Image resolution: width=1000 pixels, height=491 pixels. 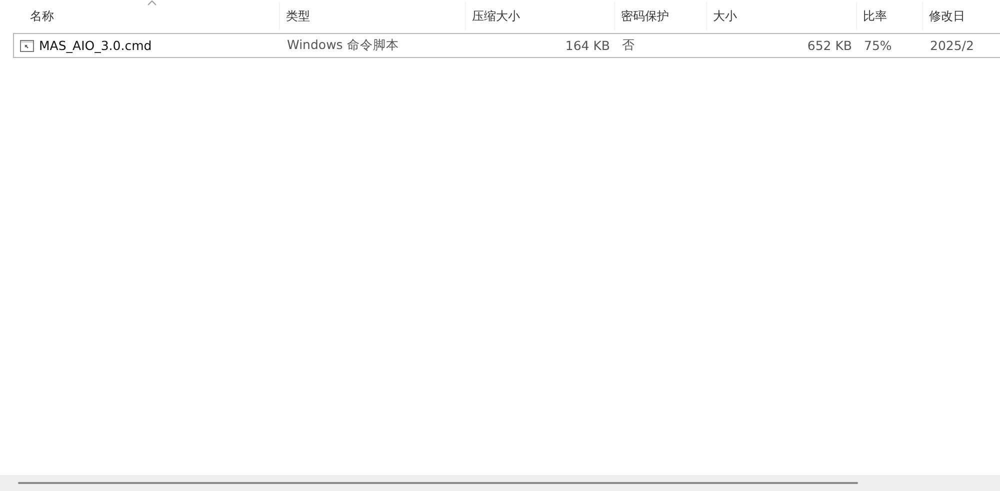 I want to click on column-header: 修改日, so click(x=961, y=16).